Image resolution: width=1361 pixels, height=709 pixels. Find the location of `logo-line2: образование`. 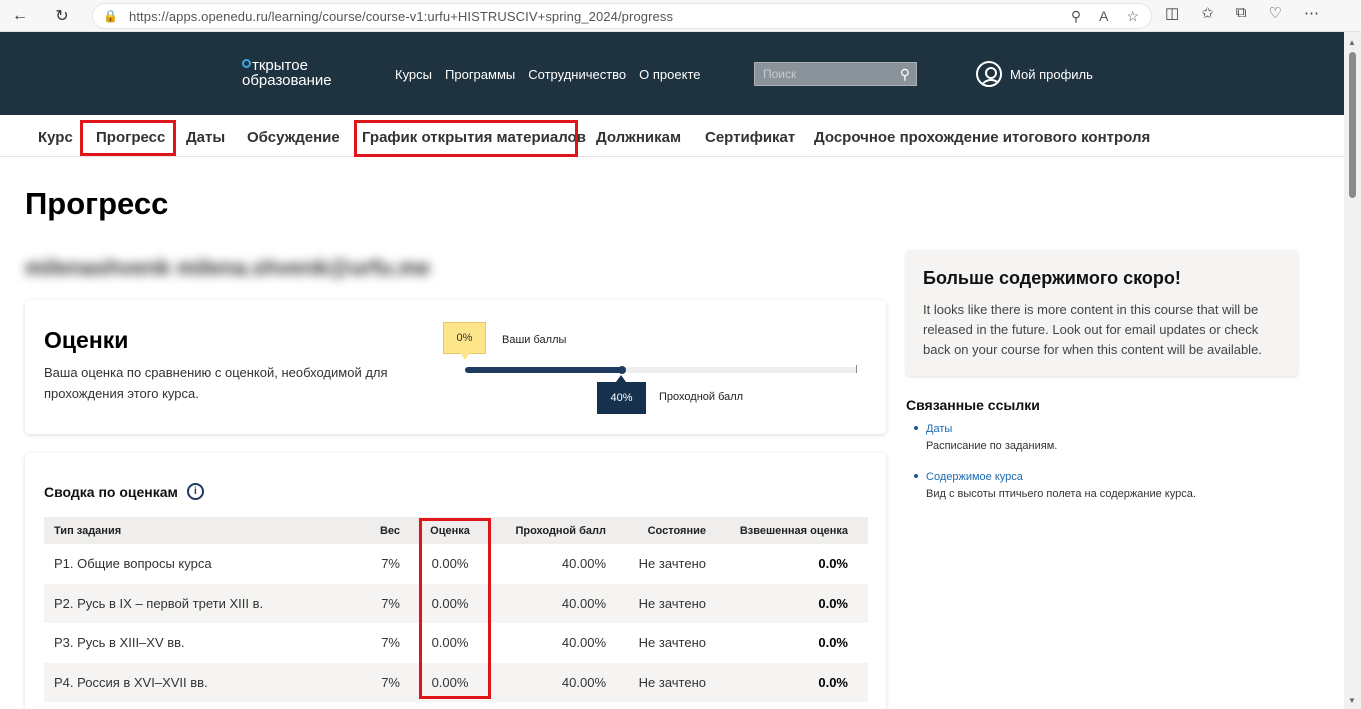

logo-line2: образование is located at coordinates (287, 80).